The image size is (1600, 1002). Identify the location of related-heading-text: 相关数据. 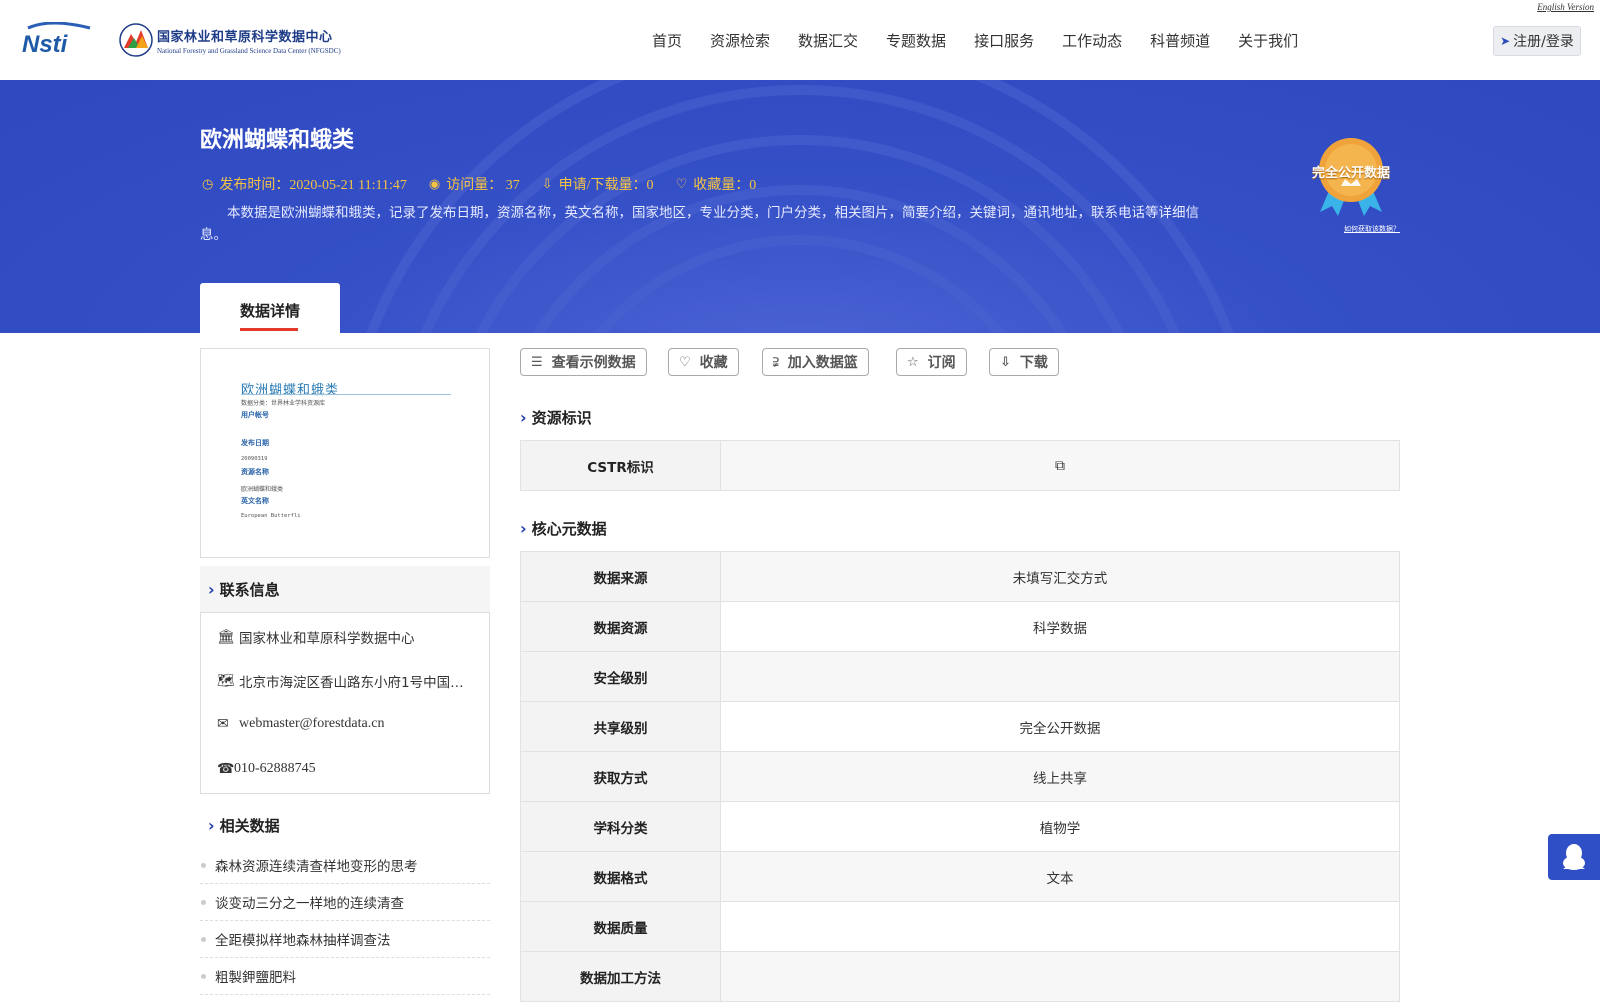
(249, 825).